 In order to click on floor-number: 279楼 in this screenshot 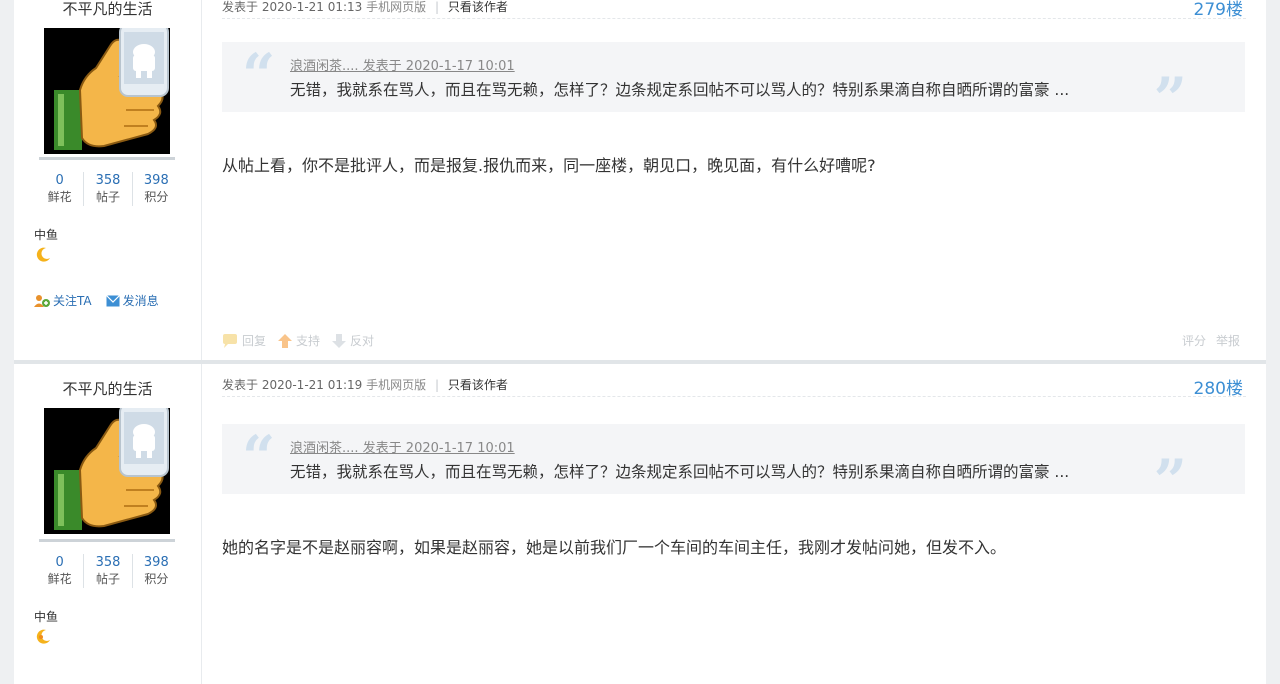, I will do `click(1218, 10)`.